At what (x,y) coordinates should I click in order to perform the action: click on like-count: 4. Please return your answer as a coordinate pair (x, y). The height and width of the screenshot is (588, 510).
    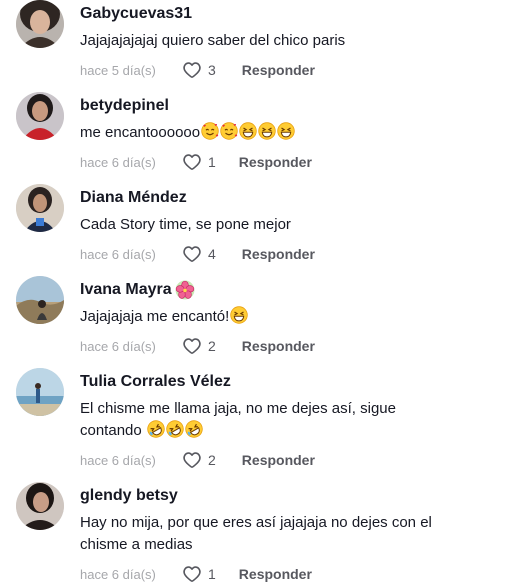
    Looking at the image, I should click on (212, 254).